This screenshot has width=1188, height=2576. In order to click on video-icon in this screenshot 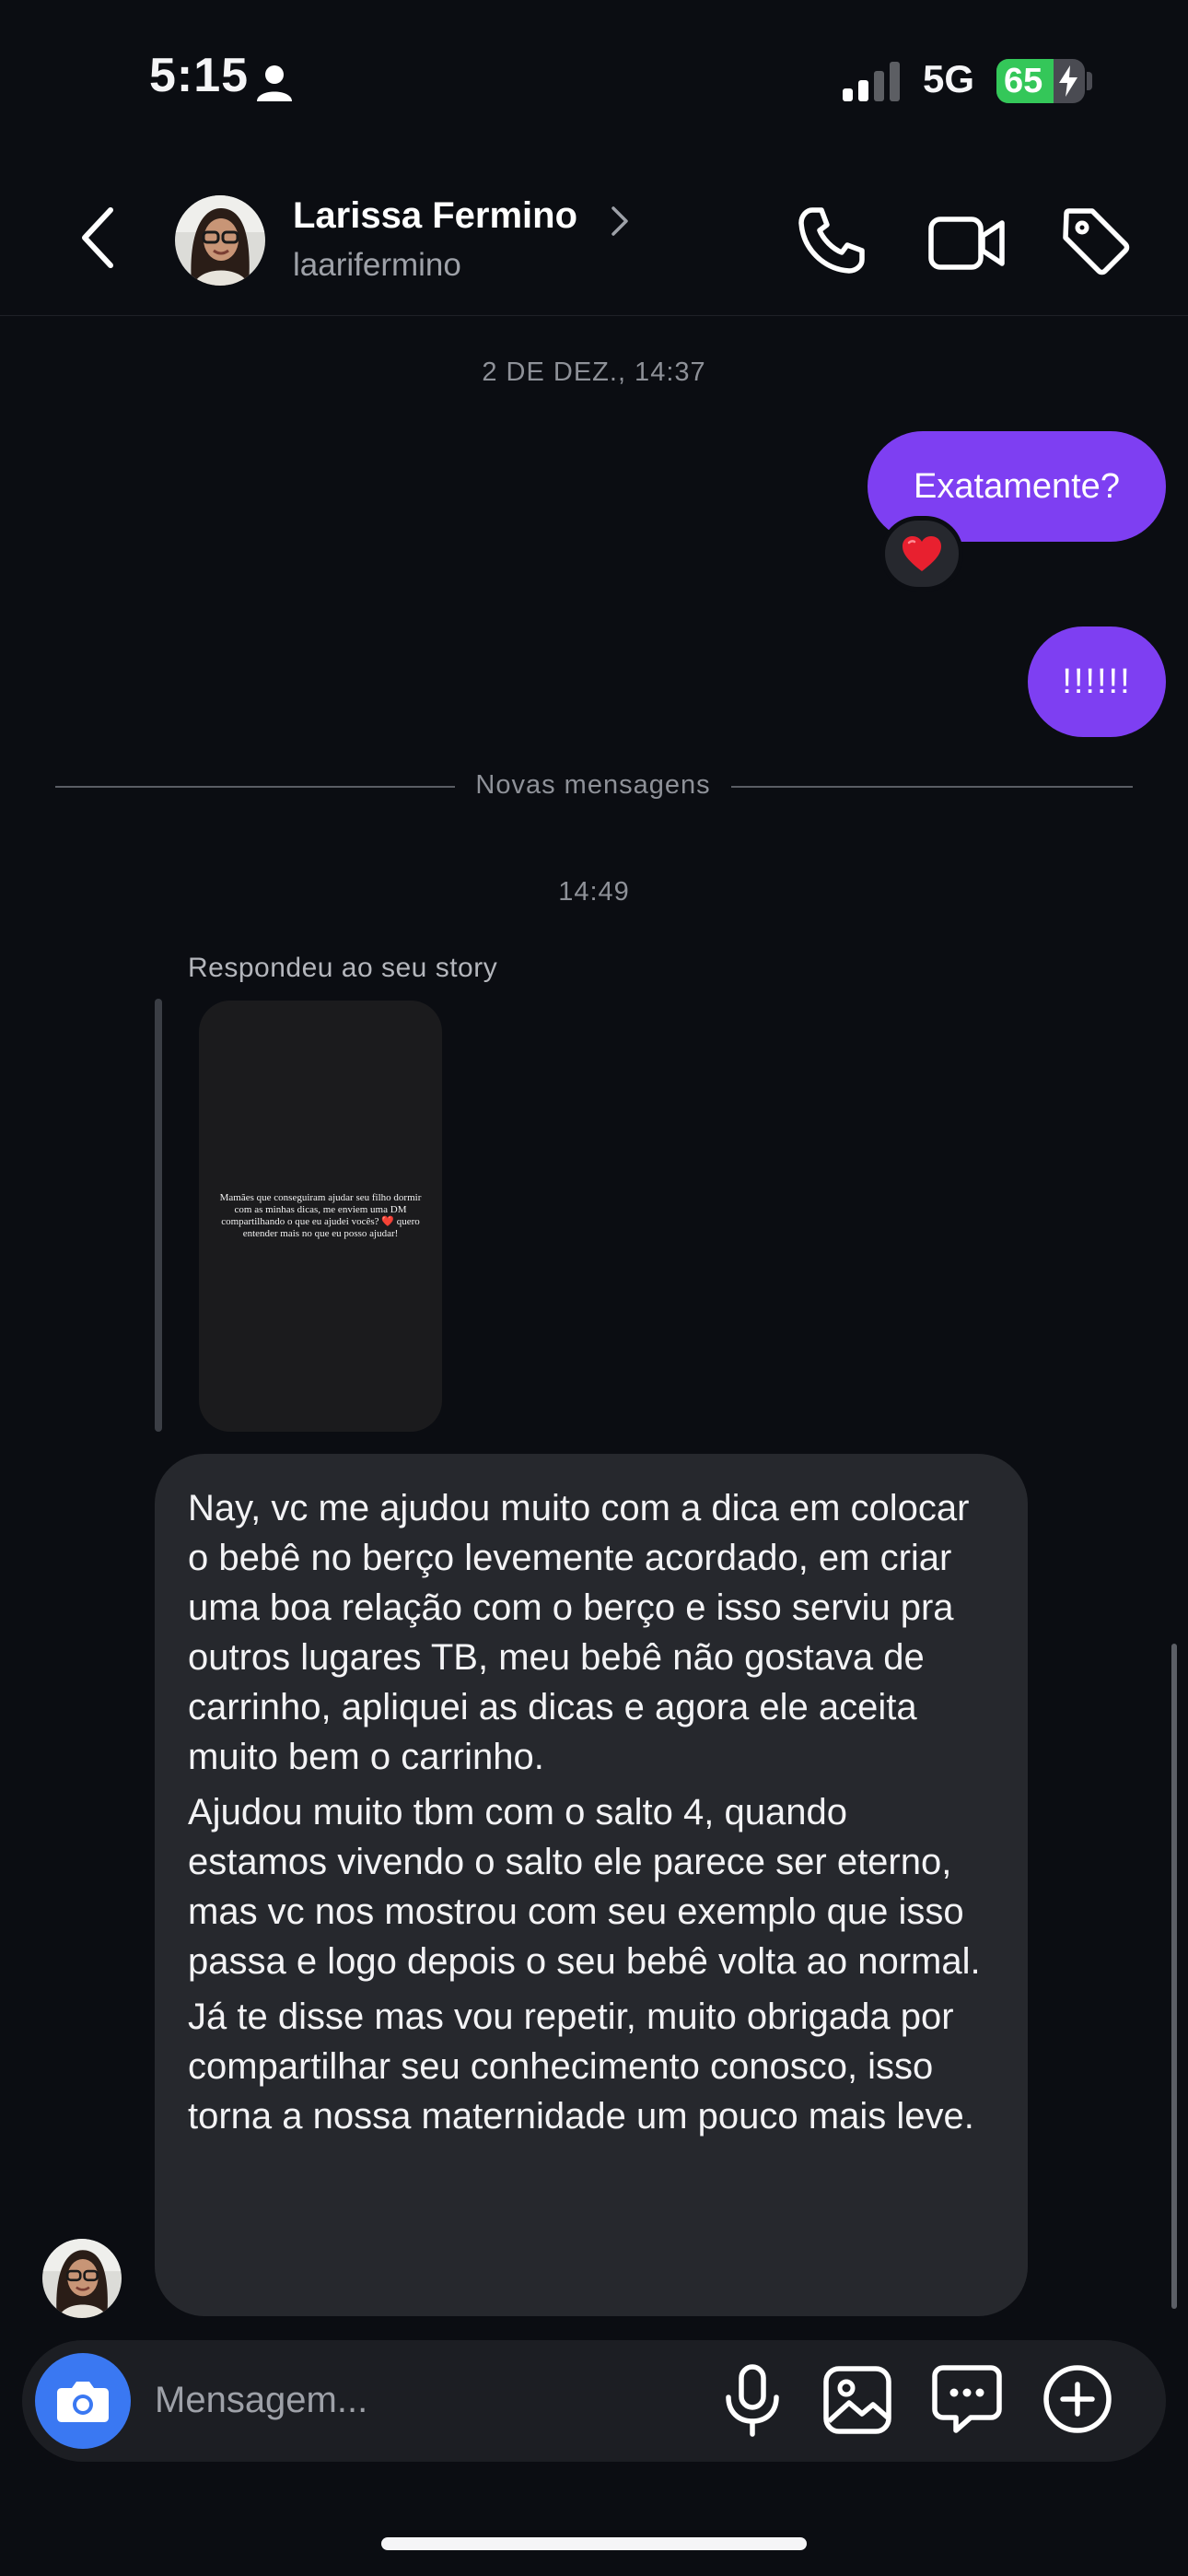, I will do `click(967, 244)`.